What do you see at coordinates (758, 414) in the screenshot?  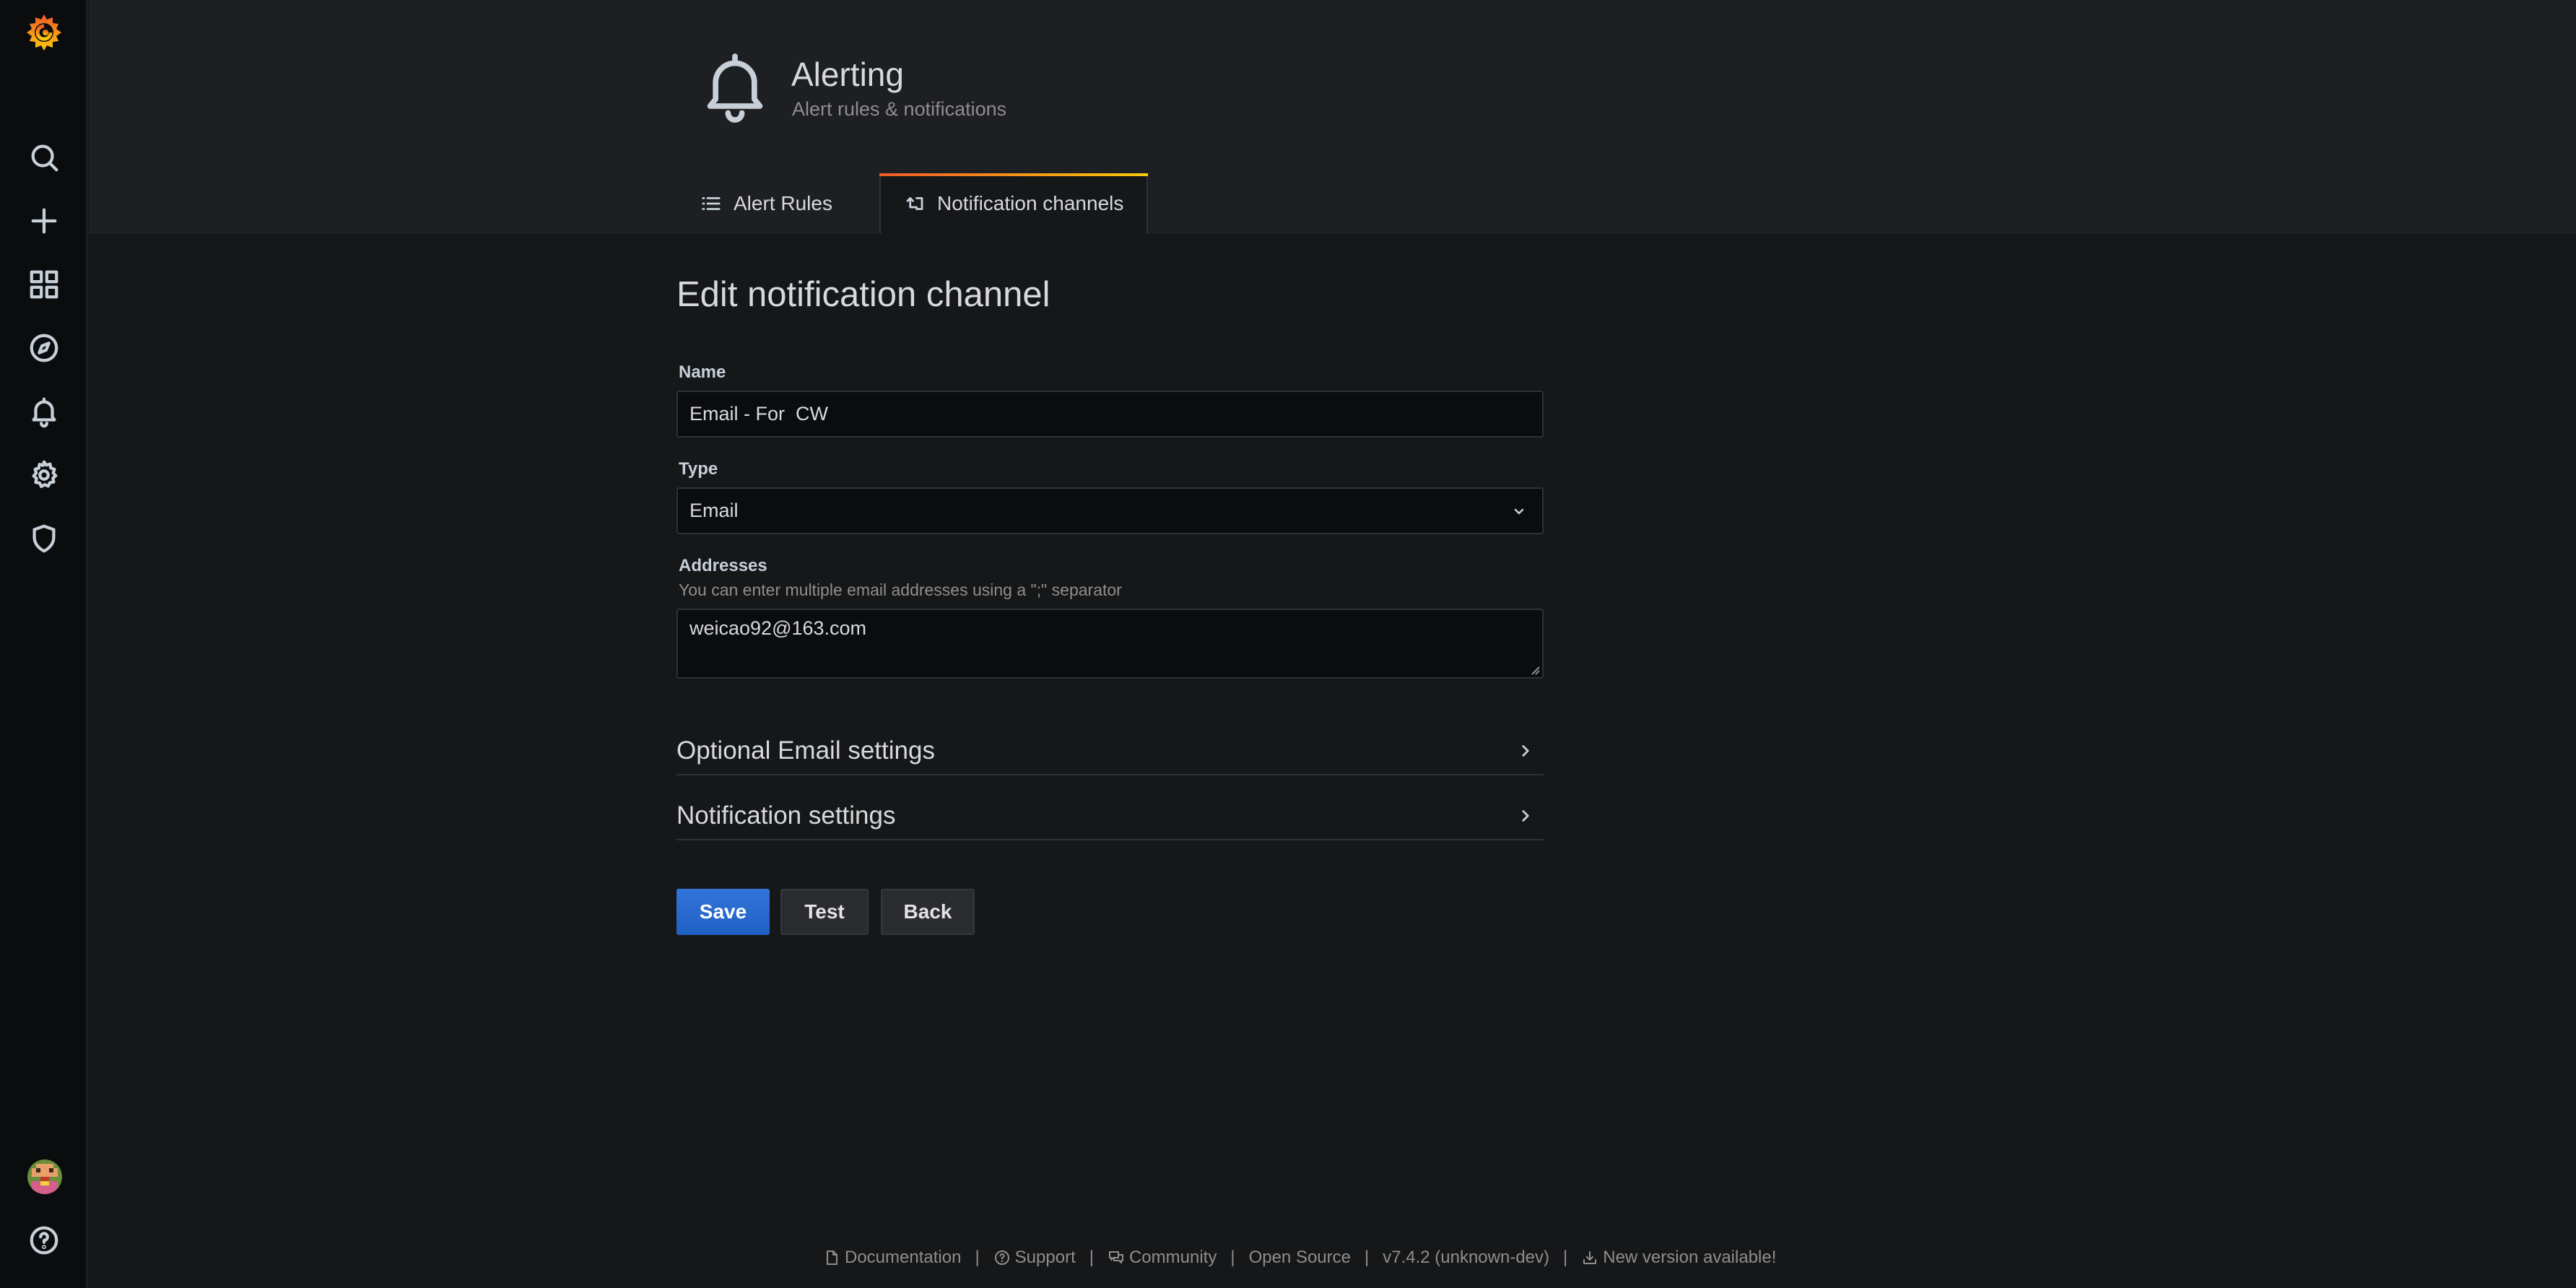 I see `name-field-value: Email - For CW` at bounding box center [758, 414].